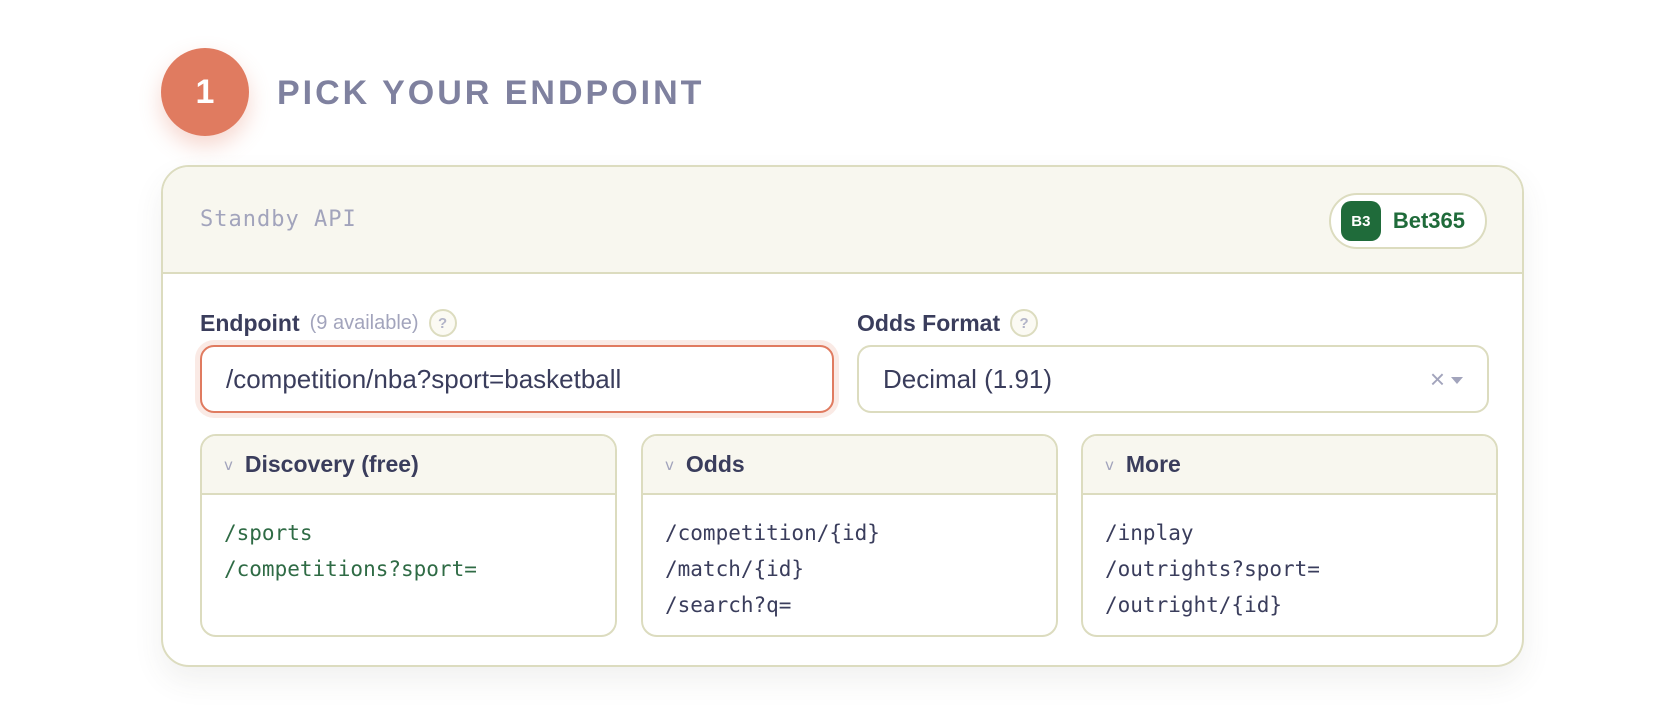 This screenshot has height=712, width=1680. Describe the element at coordinates (331, 464) in the screenshot. I see `group-title: Discovery (free)` at that location.